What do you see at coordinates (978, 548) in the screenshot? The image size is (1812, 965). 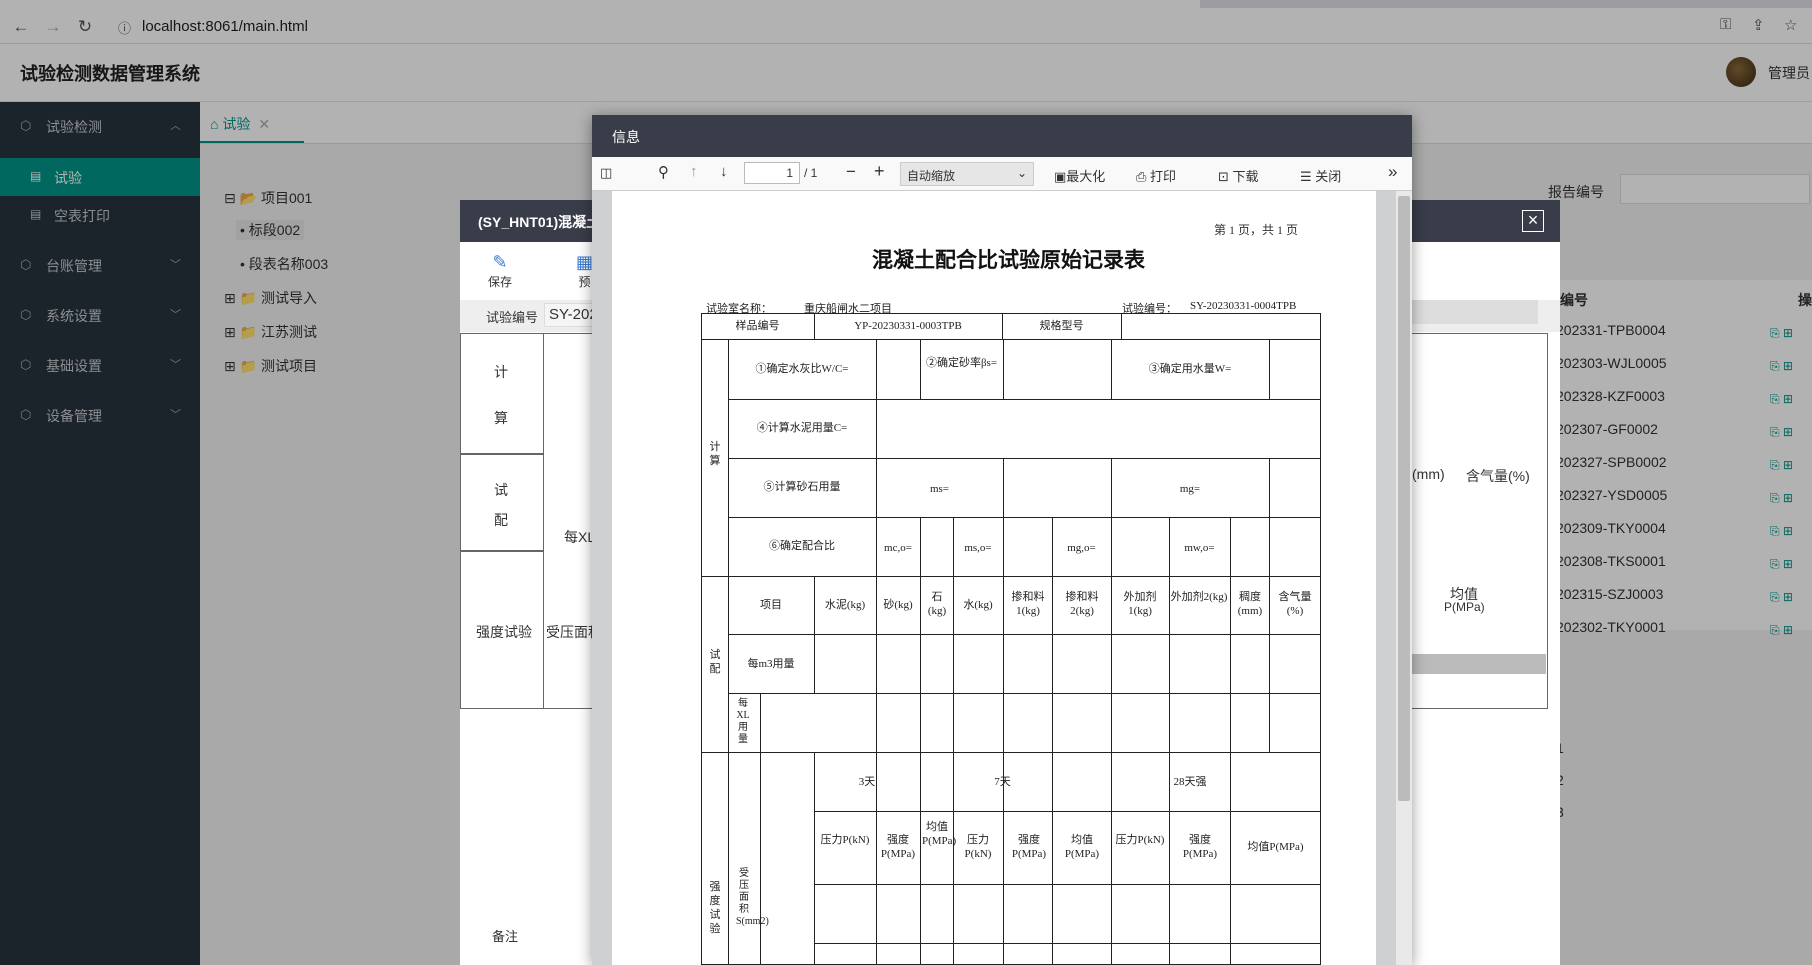 I see `ms0-label: ms,o=` at bounding box center [978, 548].